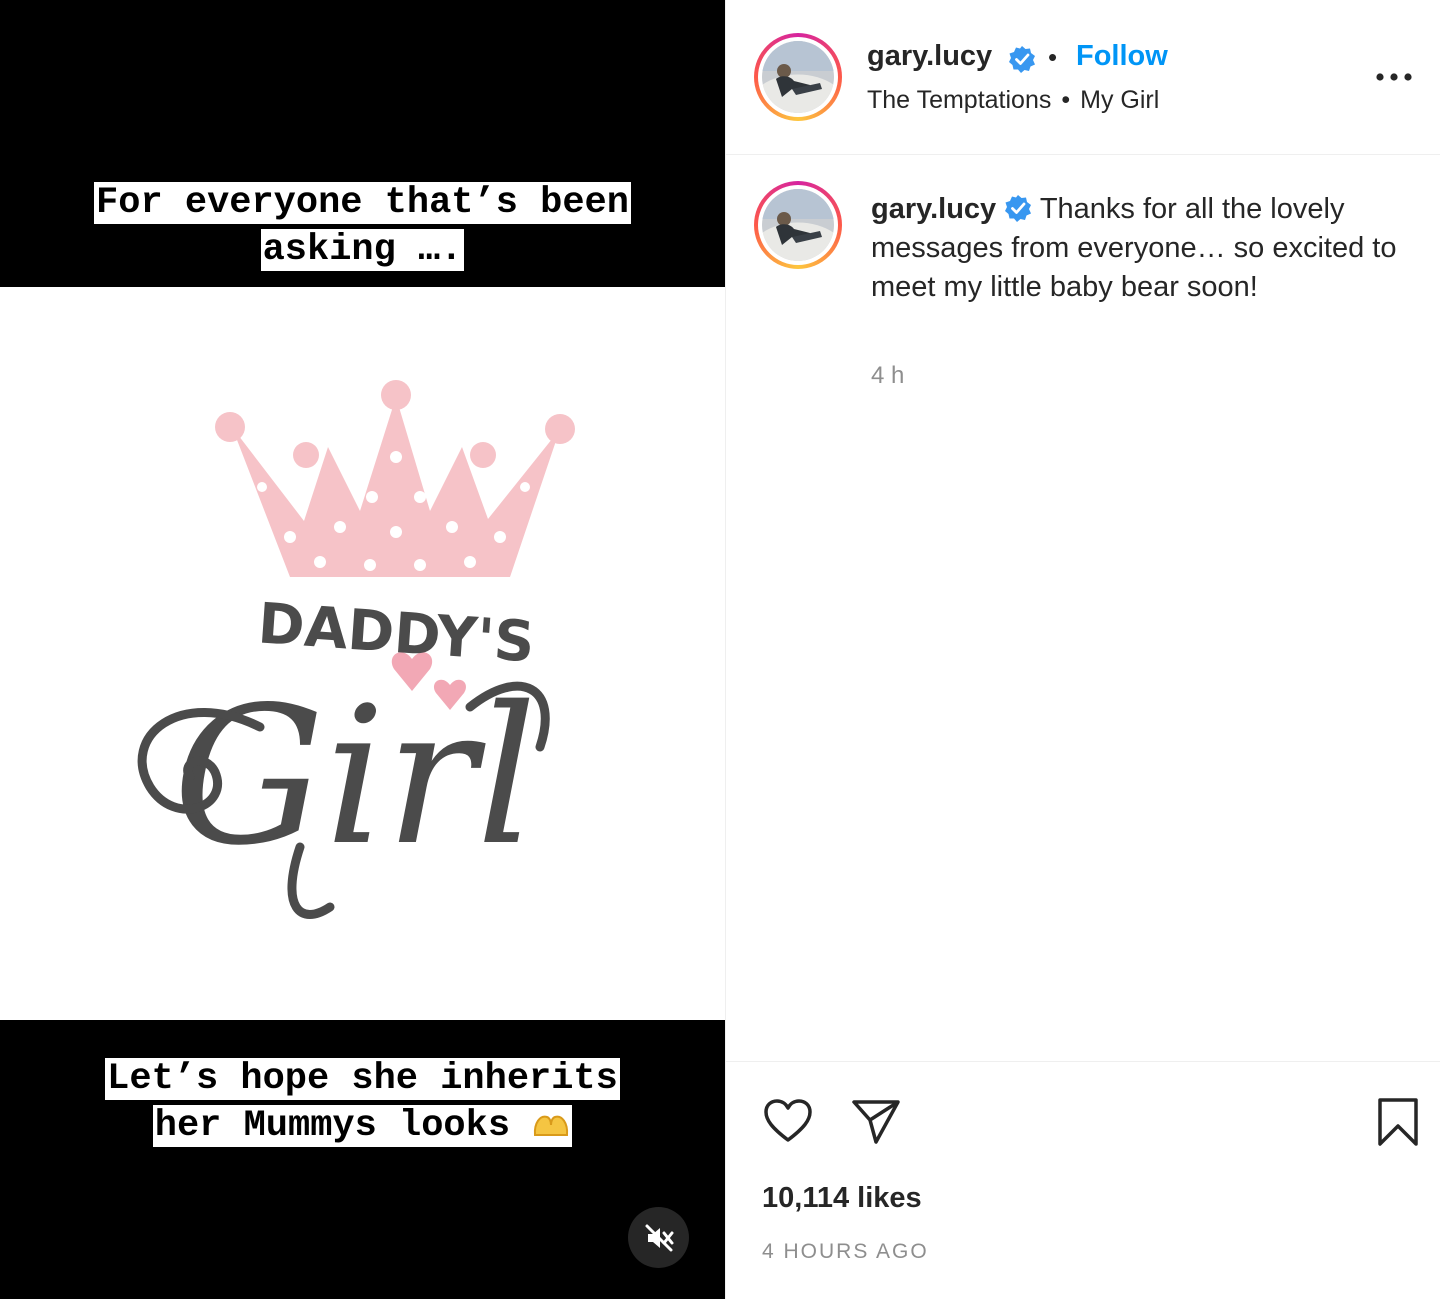 This screenshot has width=1440, height=1299. I want to click on media-caption-bottom-line-1: Let’s hope she inherits, so click(362, 1079).